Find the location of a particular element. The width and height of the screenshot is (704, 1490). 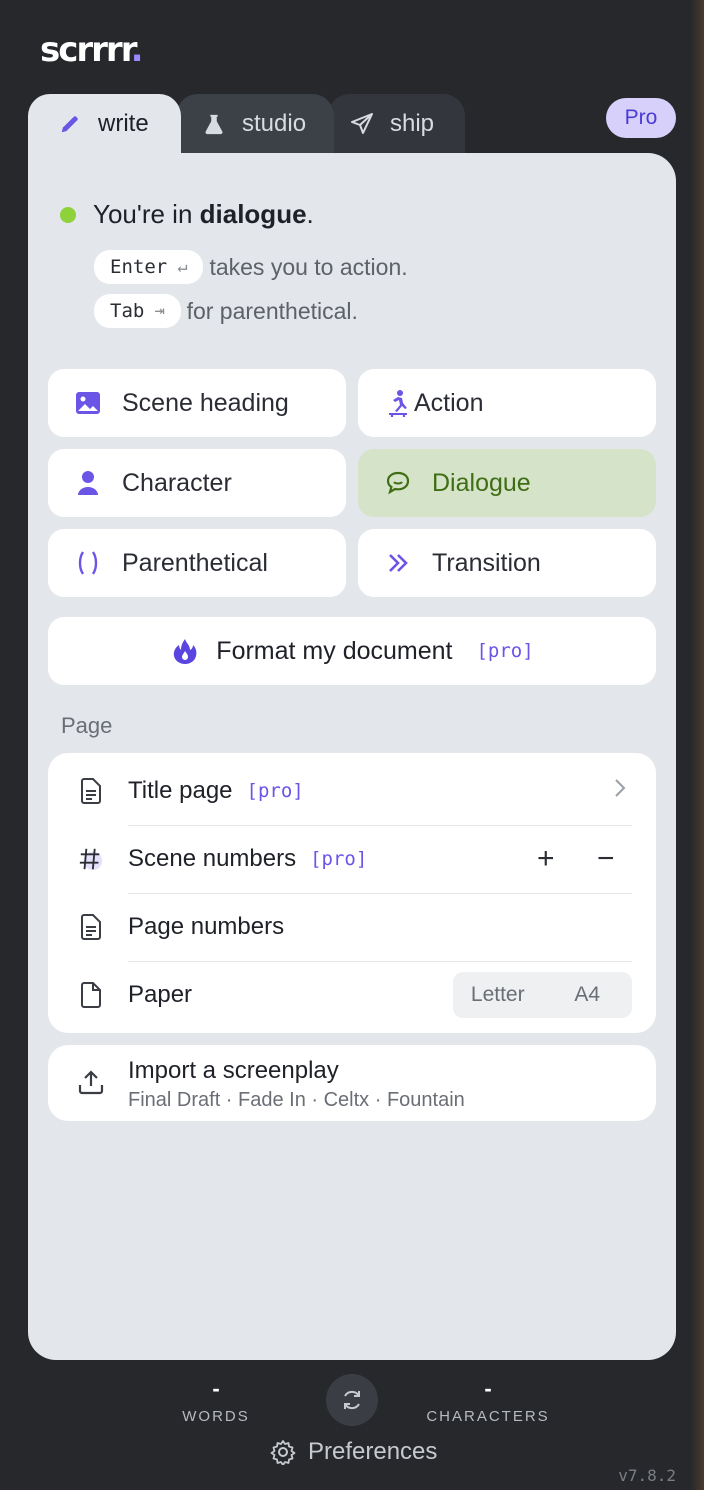

paper-option-letter: Letter is located at coordinates (498, 995).